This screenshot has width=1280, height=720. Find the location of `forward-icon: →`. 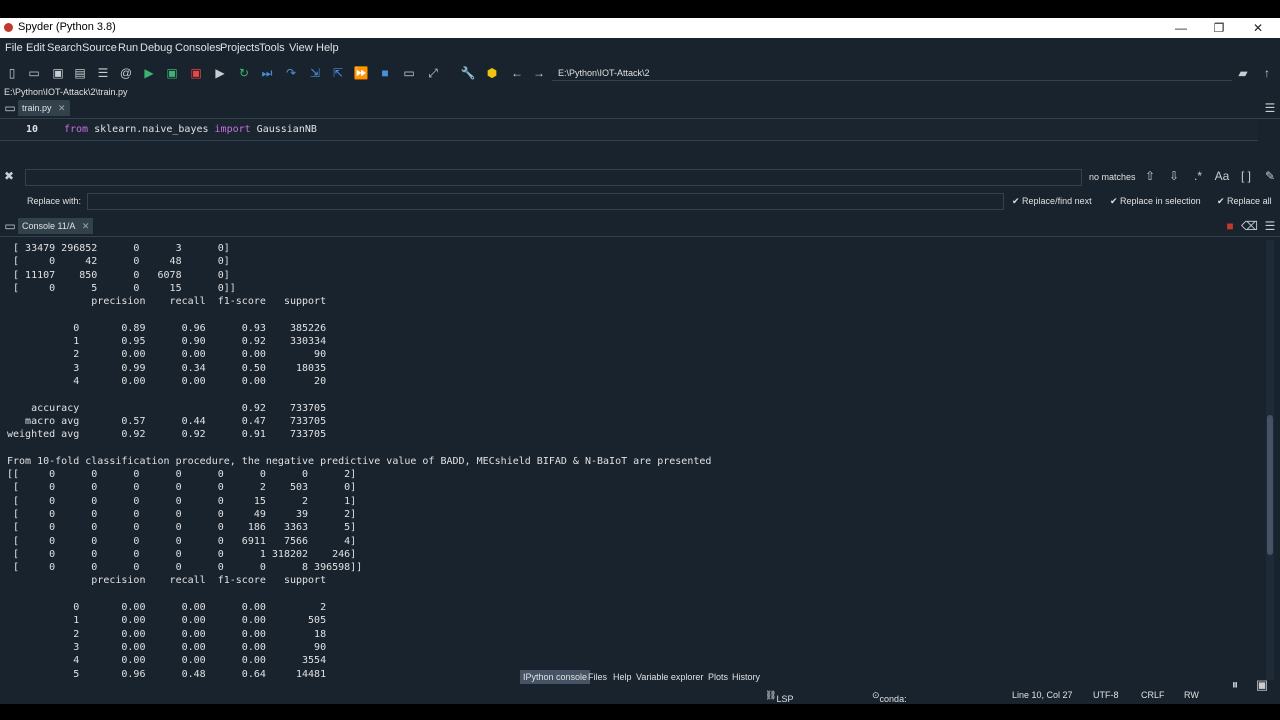

forward-icon: → is located at coordinates (539, 73).